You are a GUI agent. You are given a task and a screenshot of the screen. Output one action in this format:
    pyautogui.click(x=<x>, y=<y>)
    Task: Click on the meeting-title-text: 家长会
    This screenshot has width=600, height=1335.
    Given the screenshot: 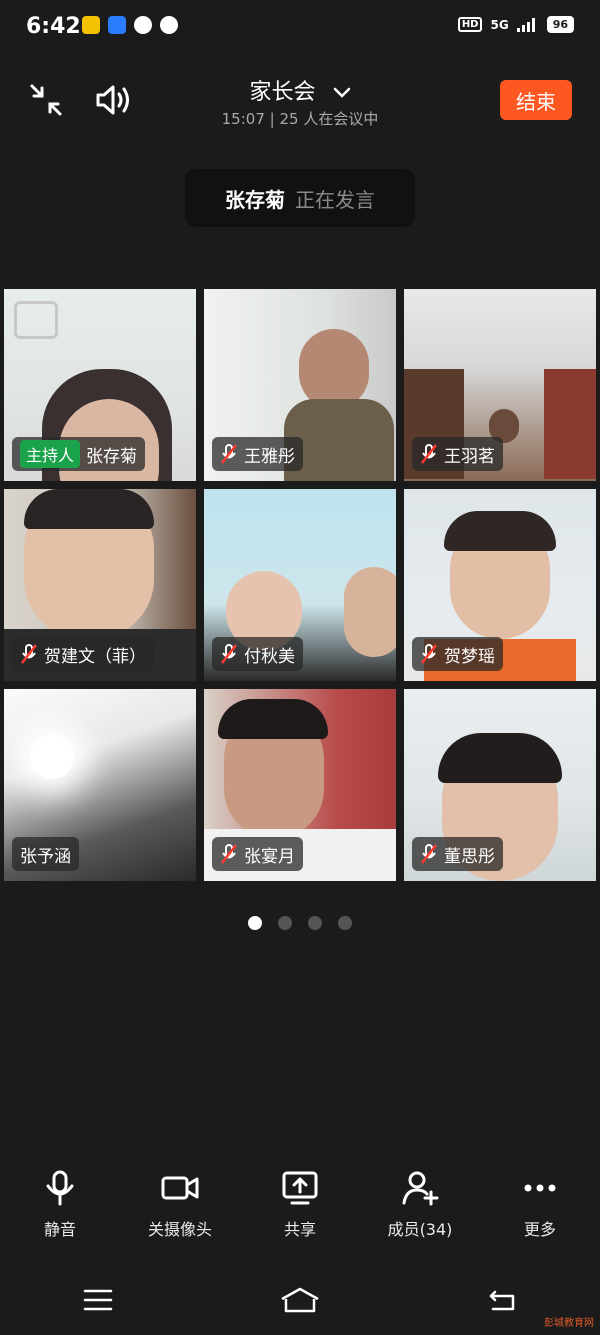 What is the action you would take?
    pyautogui.click(x=282, y=92)
    